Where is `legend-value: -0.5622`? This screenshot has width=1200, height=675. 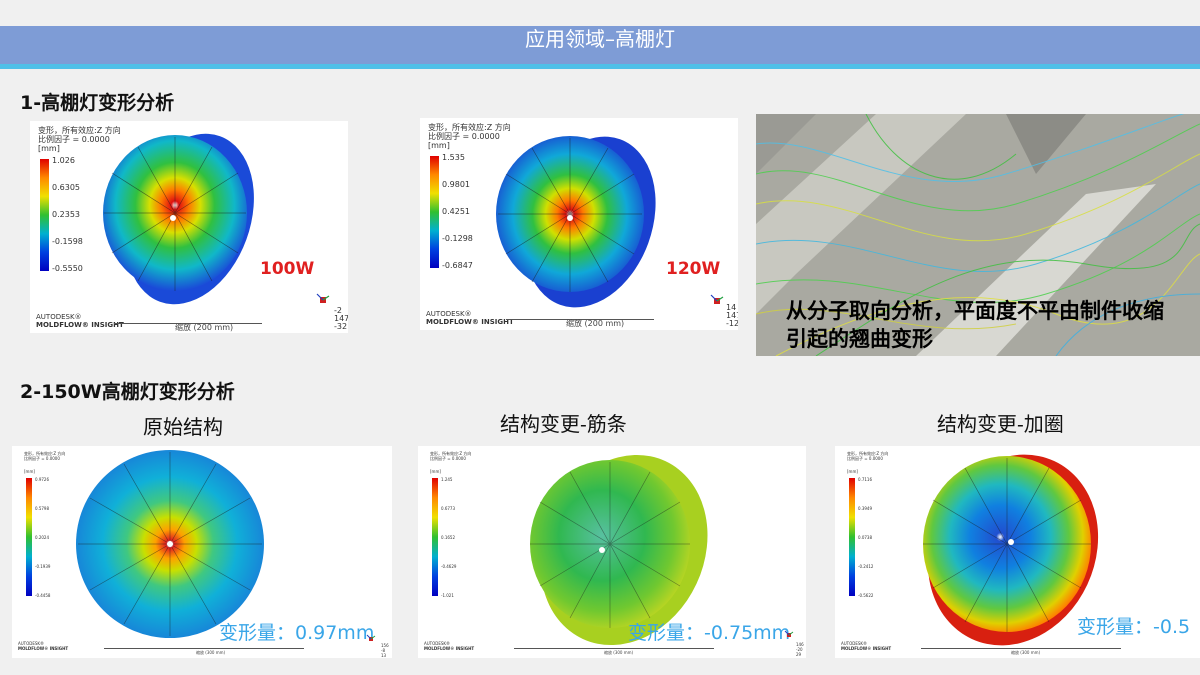 legend-value: -0.5622 is located at coordinates (866, 595).